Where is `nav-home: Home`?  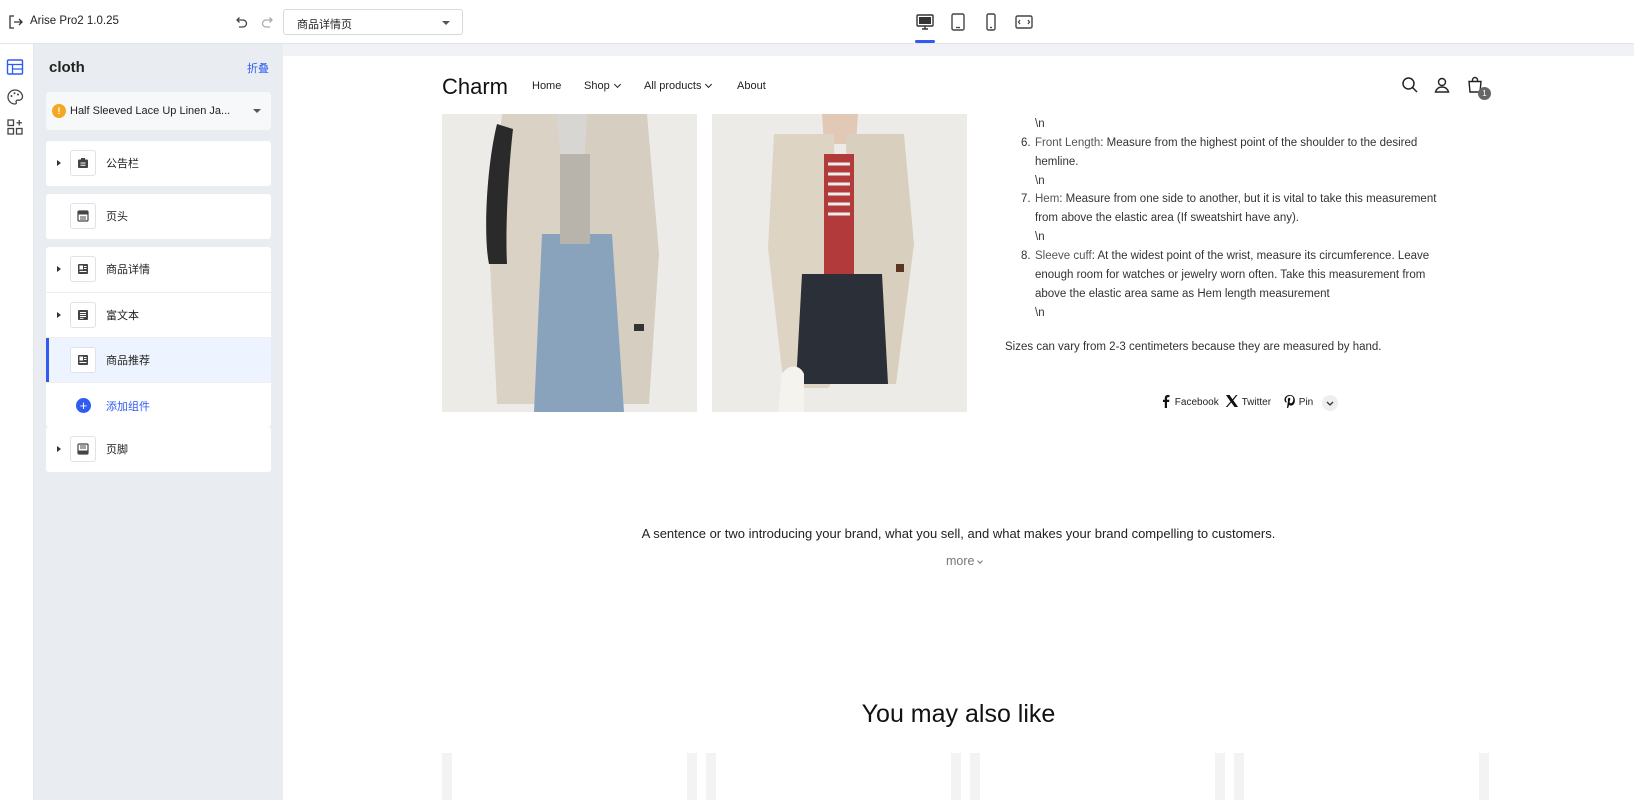
nav-home: Home is located at coordinates (546, 86).